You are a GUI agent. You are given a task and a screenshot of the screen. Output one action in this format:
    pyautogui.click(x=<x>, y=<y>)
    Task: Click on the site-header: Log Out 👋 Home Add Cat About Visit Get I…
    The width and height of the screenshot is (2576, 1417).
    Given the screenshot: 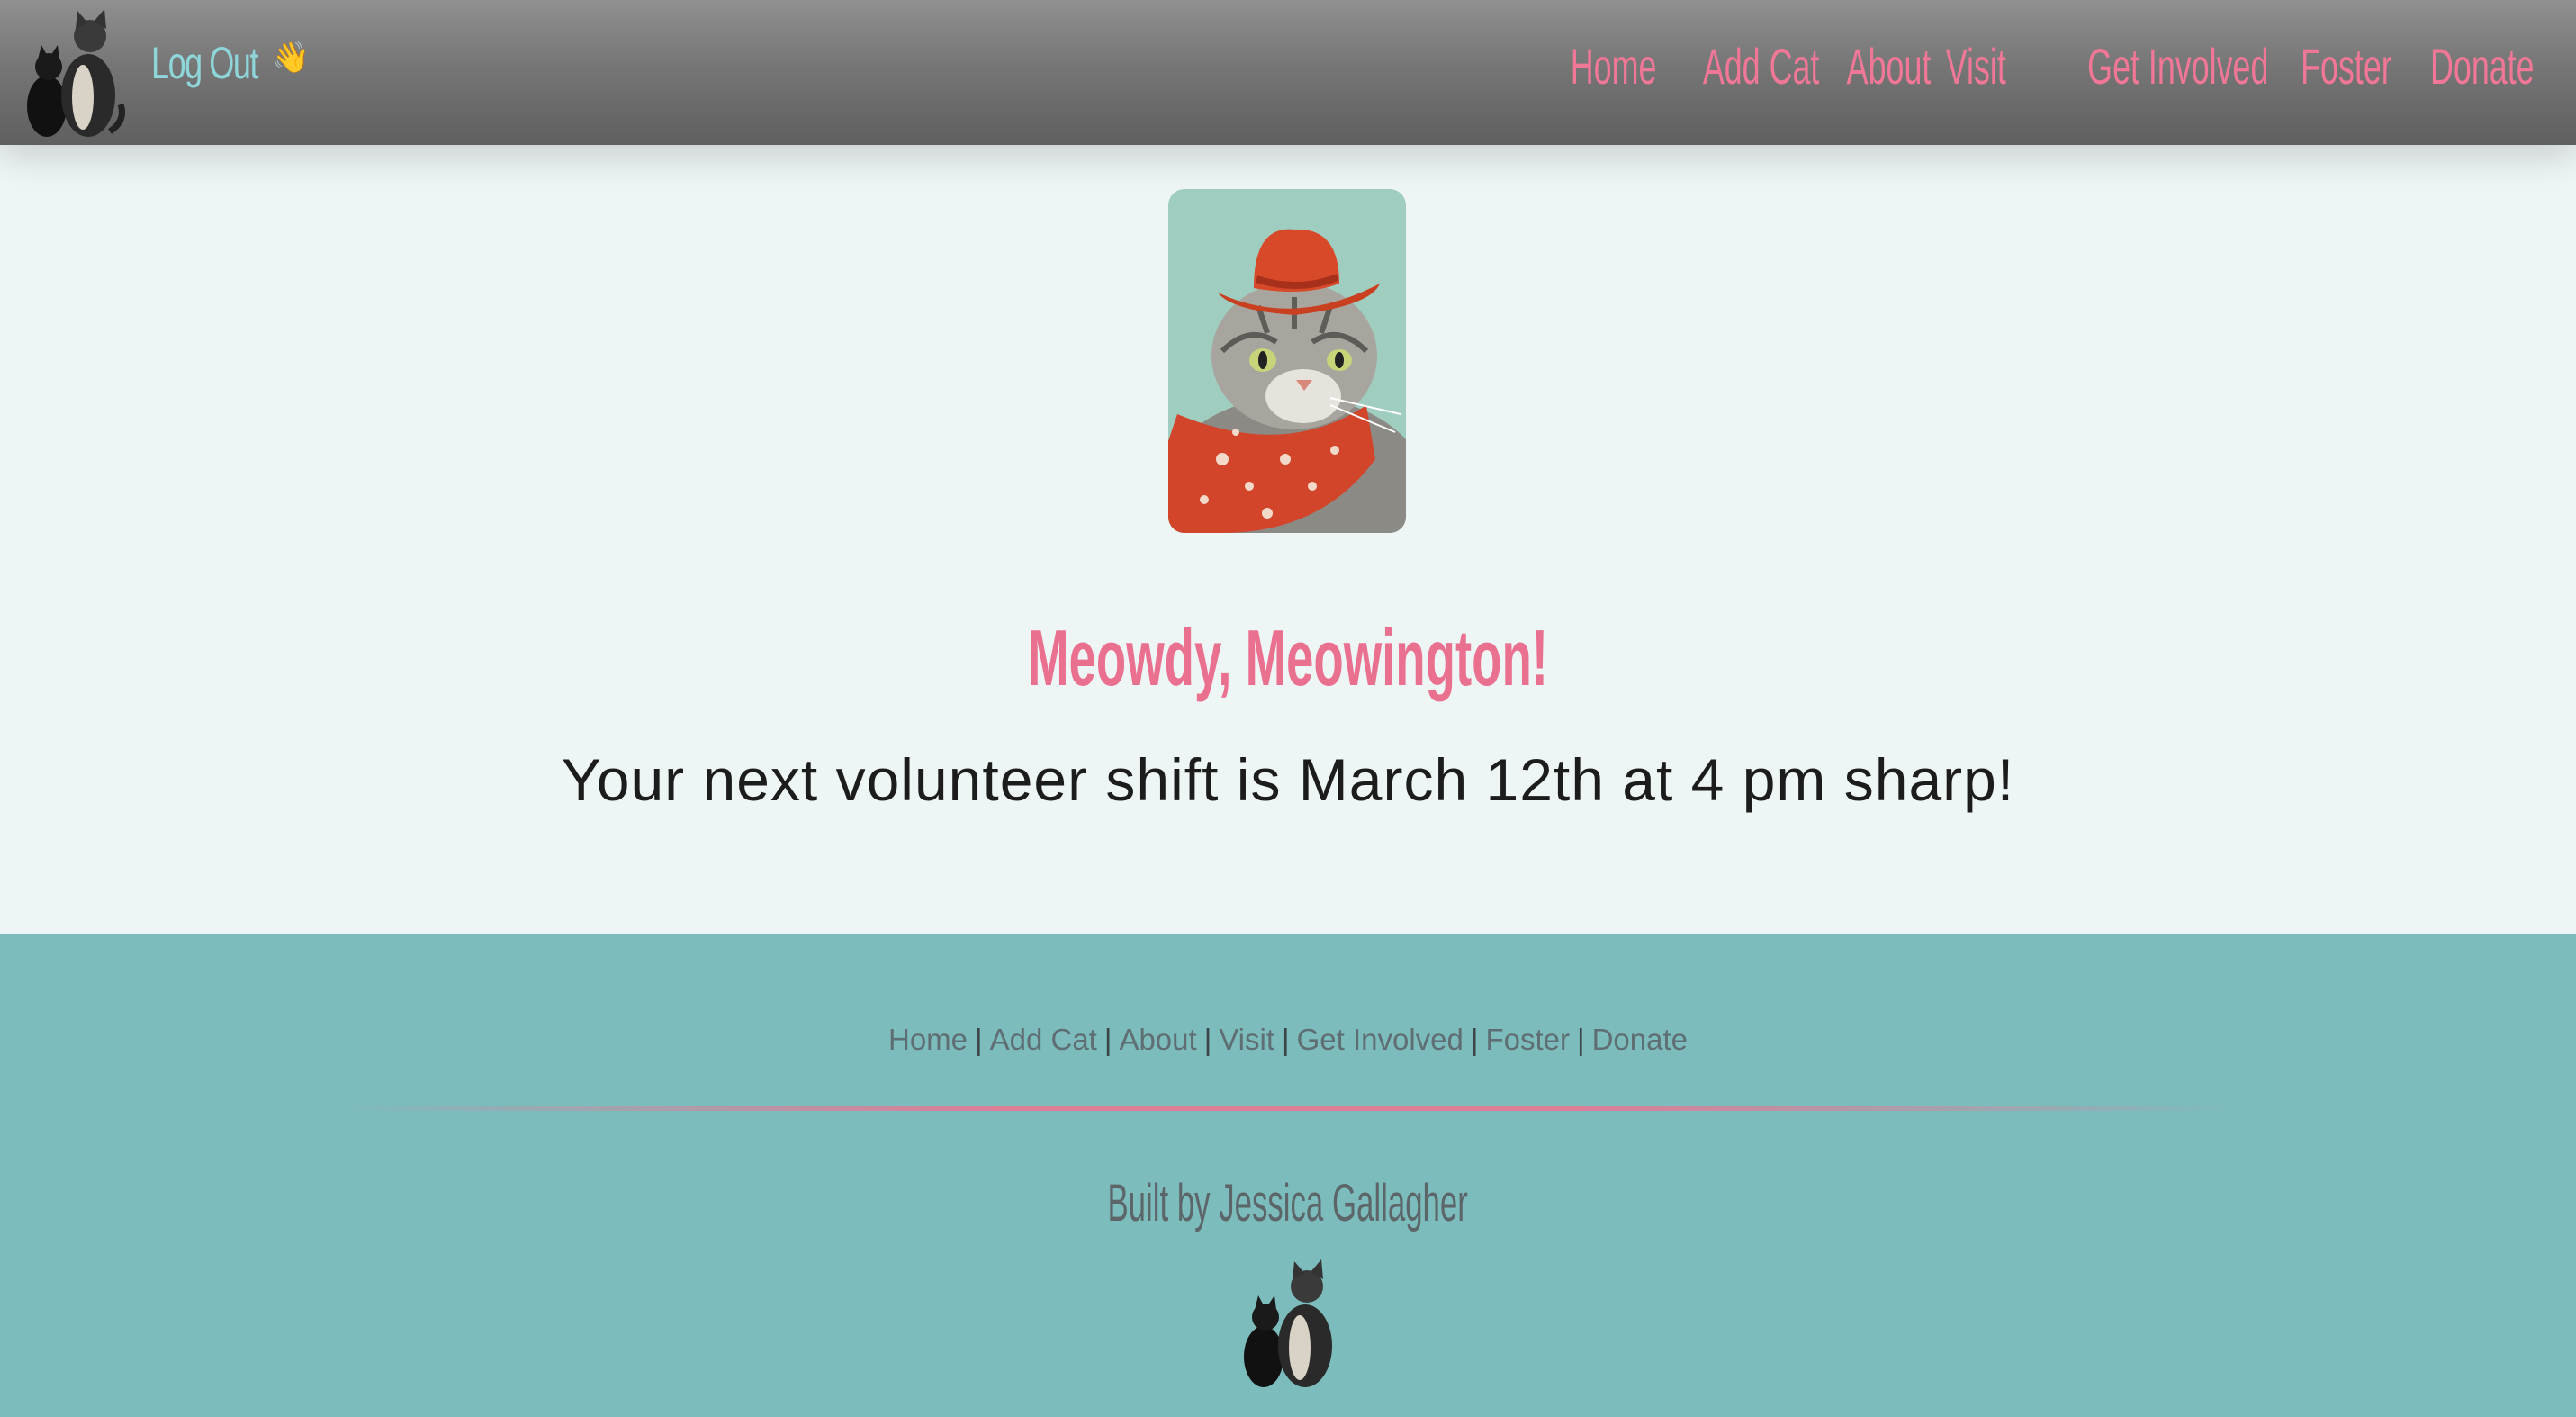 What is the action you would take?
    pyautogui.click(x=1288, y=72)
    